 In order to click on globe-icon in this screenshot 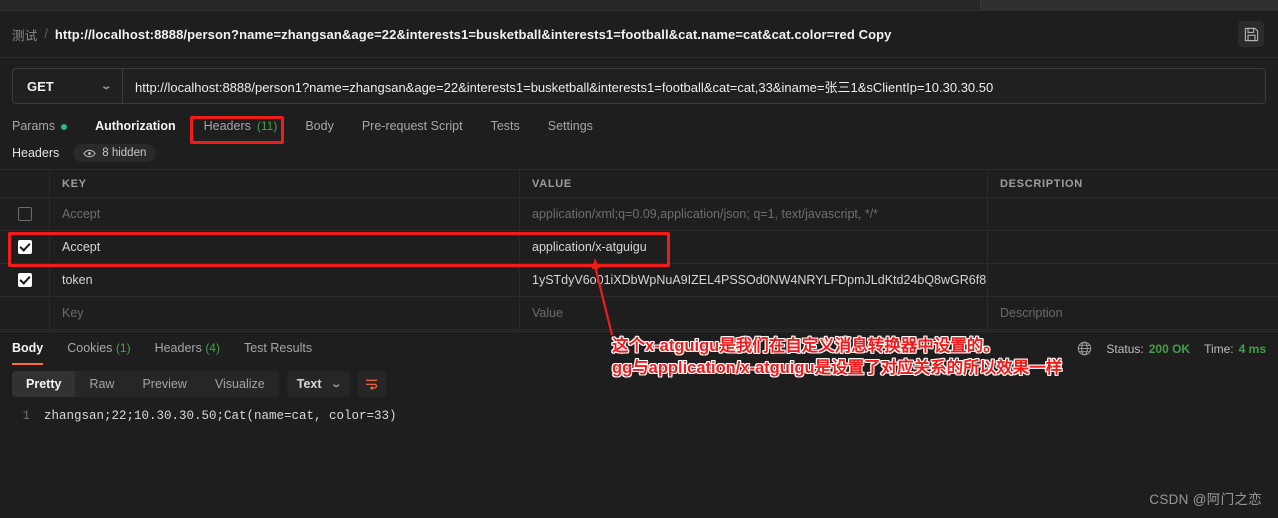, I will do `click(1084, 348)`.